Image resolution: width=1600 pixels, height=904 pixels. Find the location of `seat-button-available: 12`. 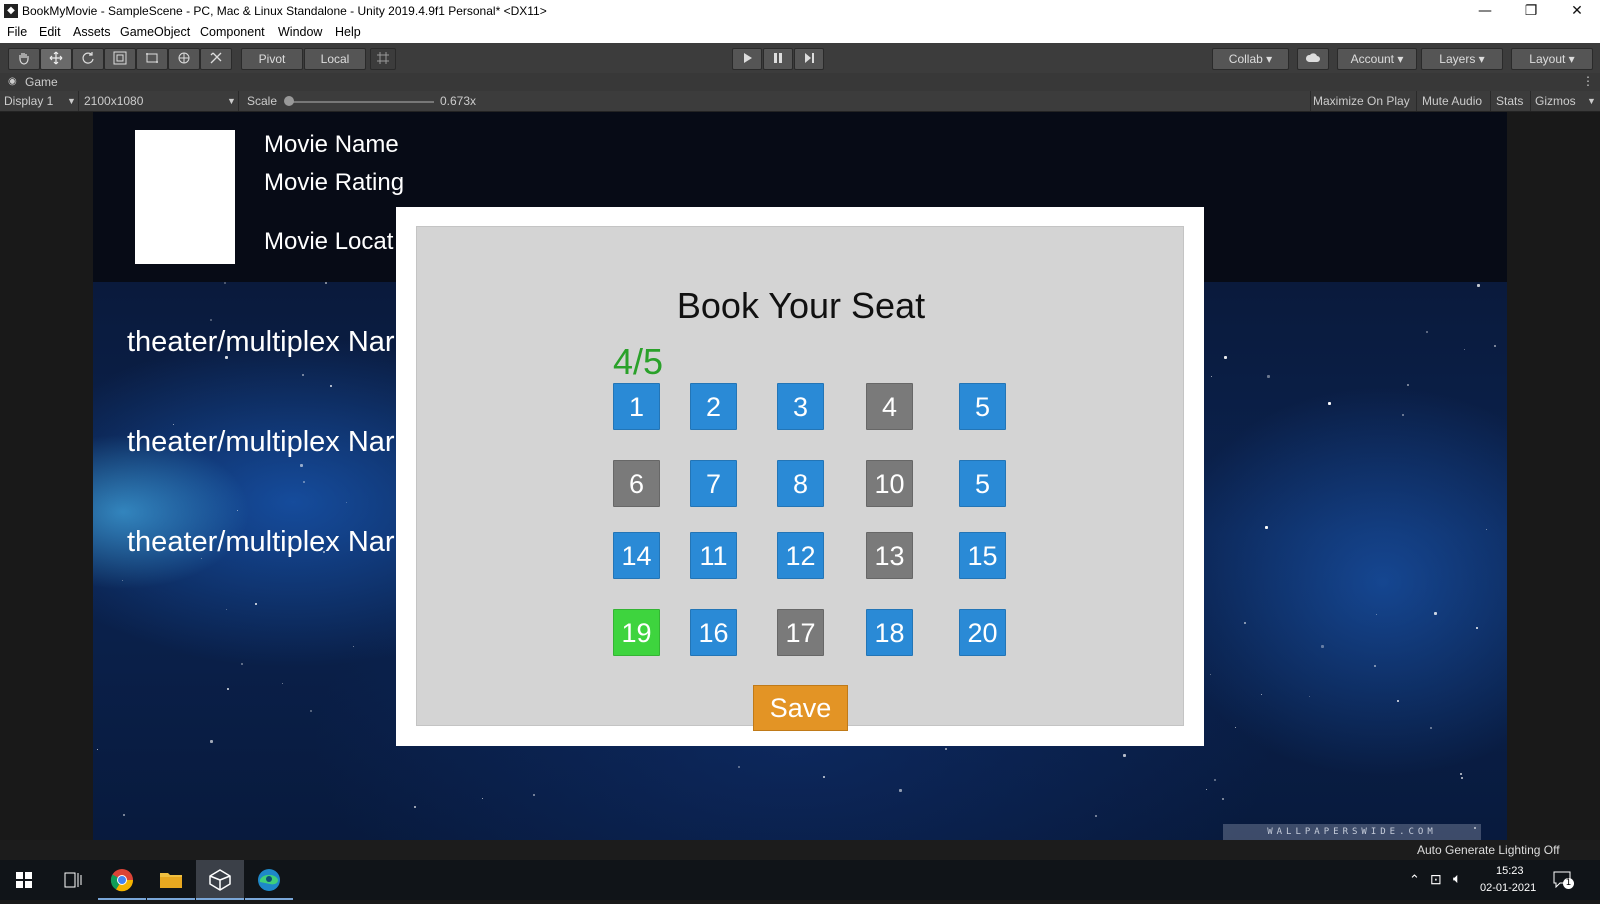

seat-button-available: 12 is located at coordinates (800, 555).